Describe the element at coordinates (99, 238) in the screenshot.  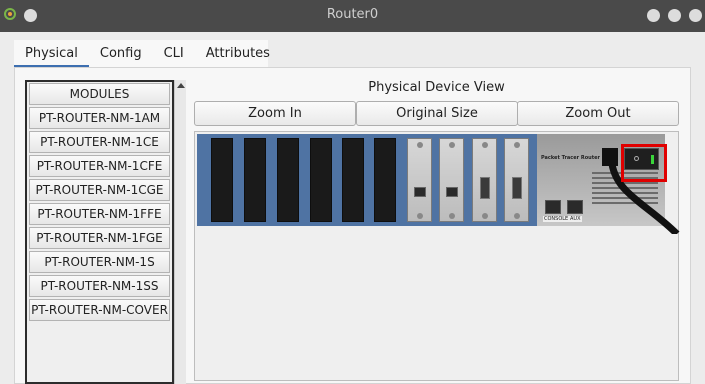
I see `module-item: PT-ROUTER-NM-1FGE` at that location.